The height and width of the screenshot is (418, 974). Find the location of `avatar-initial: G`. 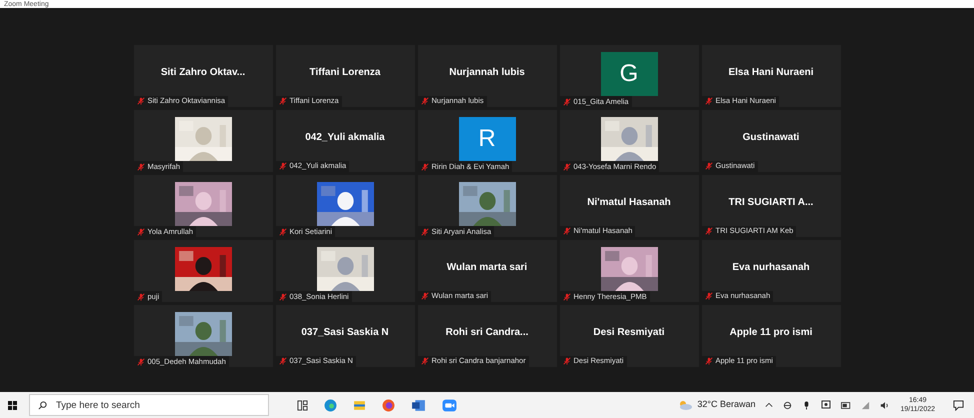

avatar-initial: G is located at coordinates (629, 74).